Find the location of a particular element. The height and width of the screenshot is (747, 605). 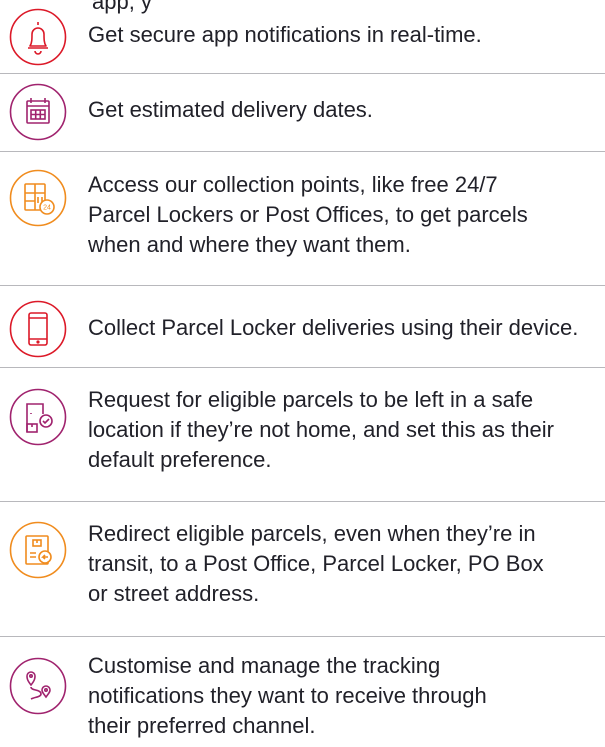

svg-text: 24 is located at coordinates (47, 208).